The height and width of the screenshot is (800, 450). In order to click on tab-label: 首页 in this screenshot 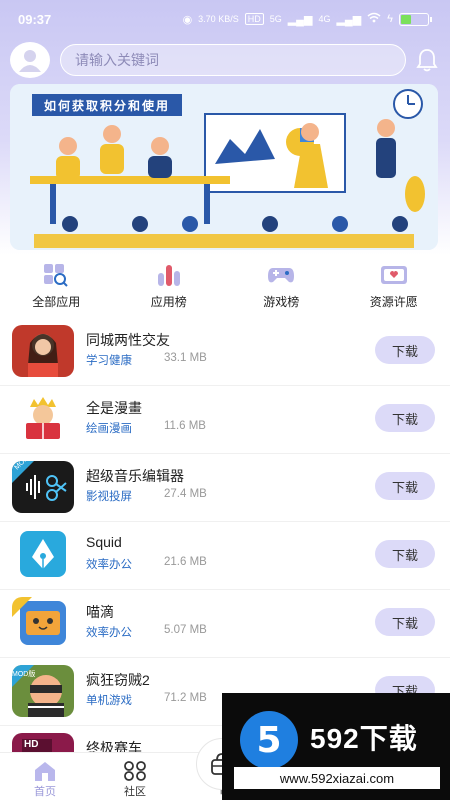, I will do `click(45, 792)`.